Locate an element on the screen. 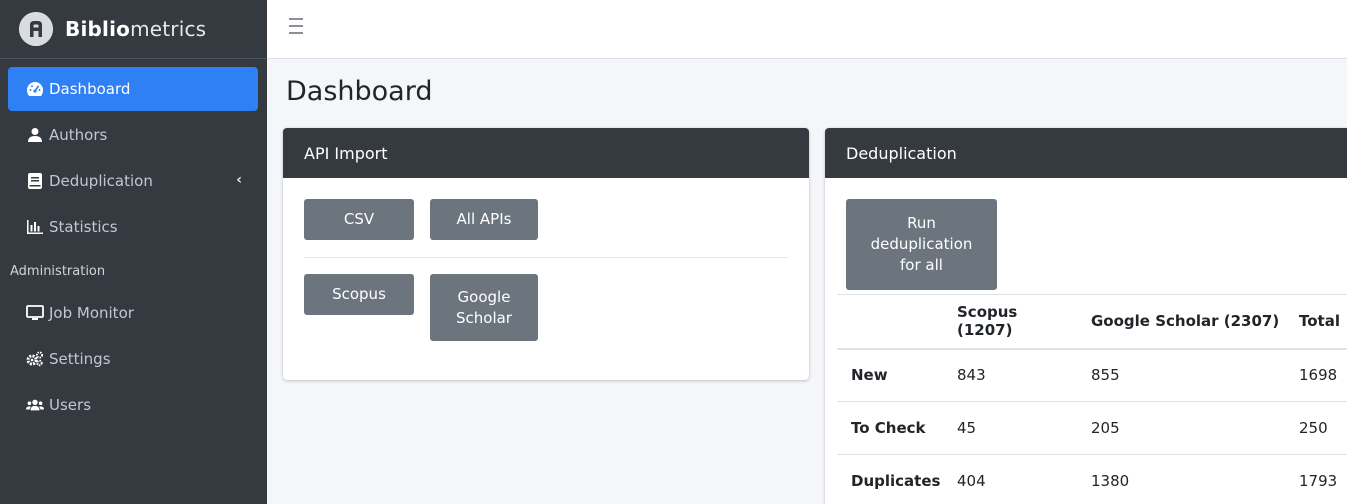  google-scholar-button: Google Scholar is located at coordinates (484, 307).